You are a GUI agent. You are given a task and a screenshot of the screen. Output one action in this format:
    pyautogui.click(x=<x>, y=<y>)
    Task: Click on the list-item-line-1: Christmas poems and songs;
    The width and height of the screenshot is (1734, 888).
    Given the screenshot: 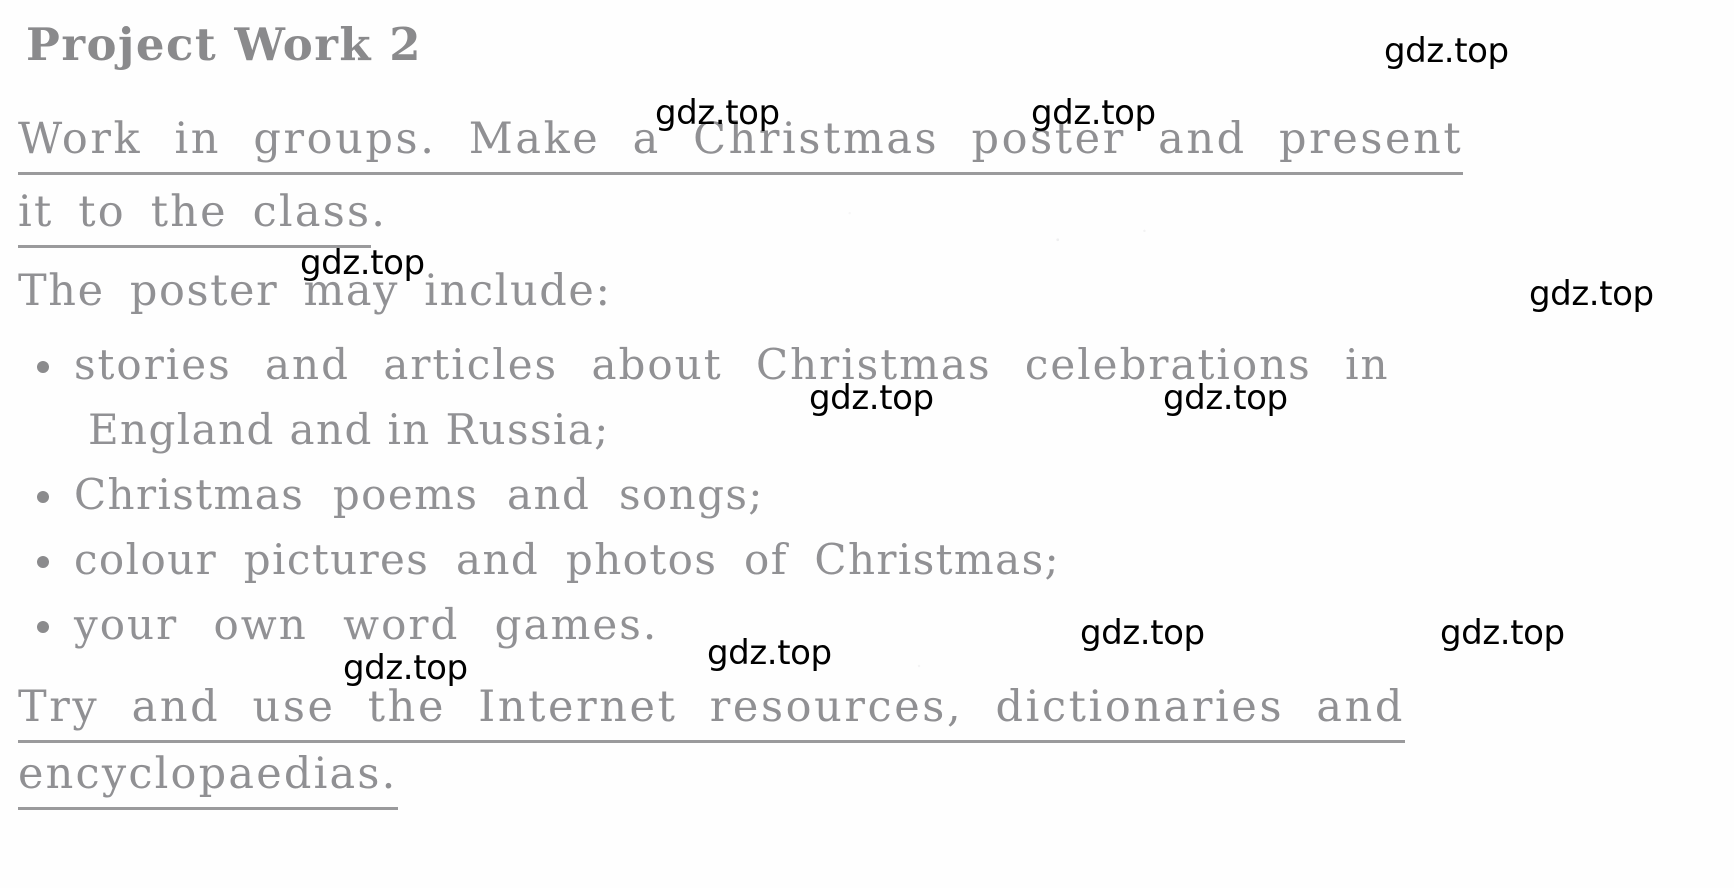 What is the action you would take?
    pyautogui.click(x=419, y=494)
    